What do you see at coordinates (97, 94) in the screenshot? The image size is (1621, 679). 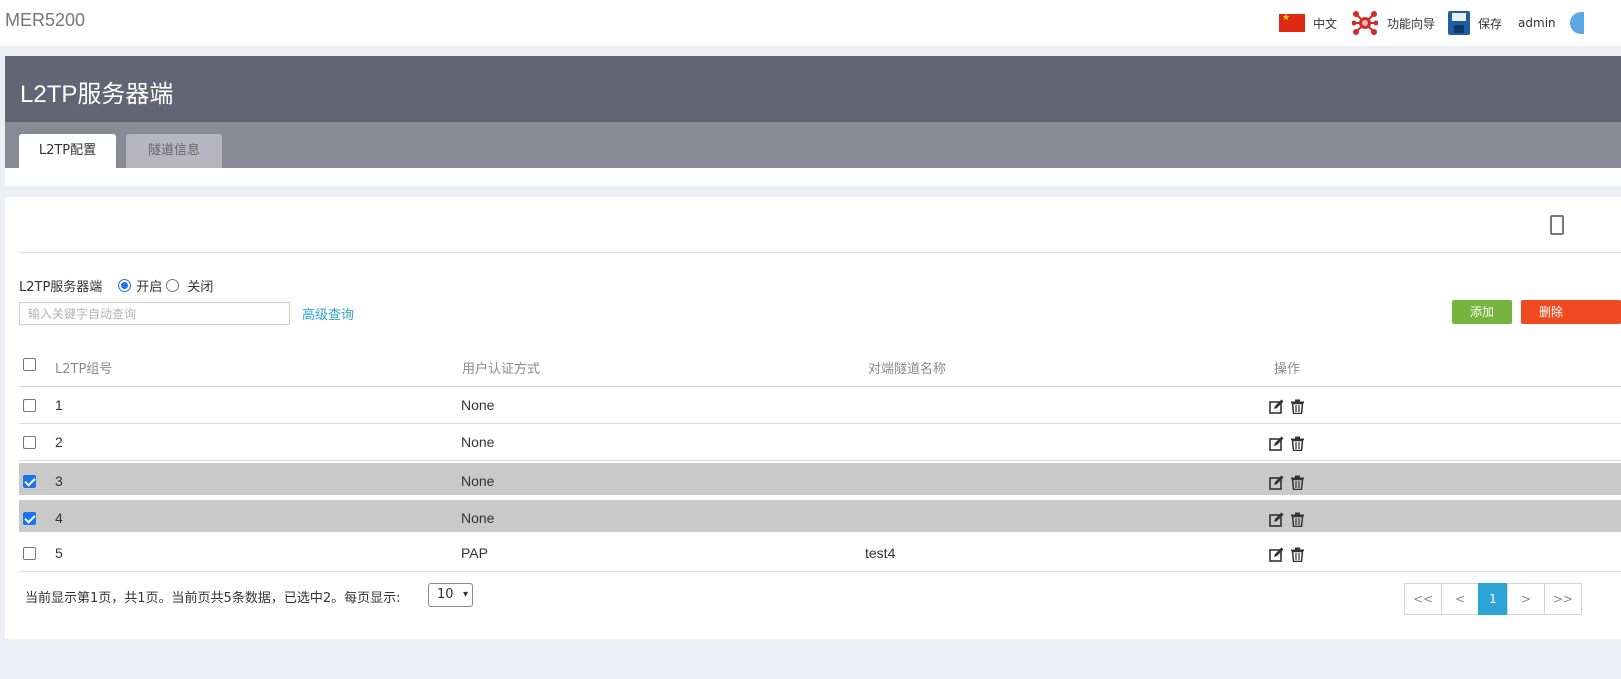 I see `page-title: L2TP服务器端` at bounding box center [97, 94].